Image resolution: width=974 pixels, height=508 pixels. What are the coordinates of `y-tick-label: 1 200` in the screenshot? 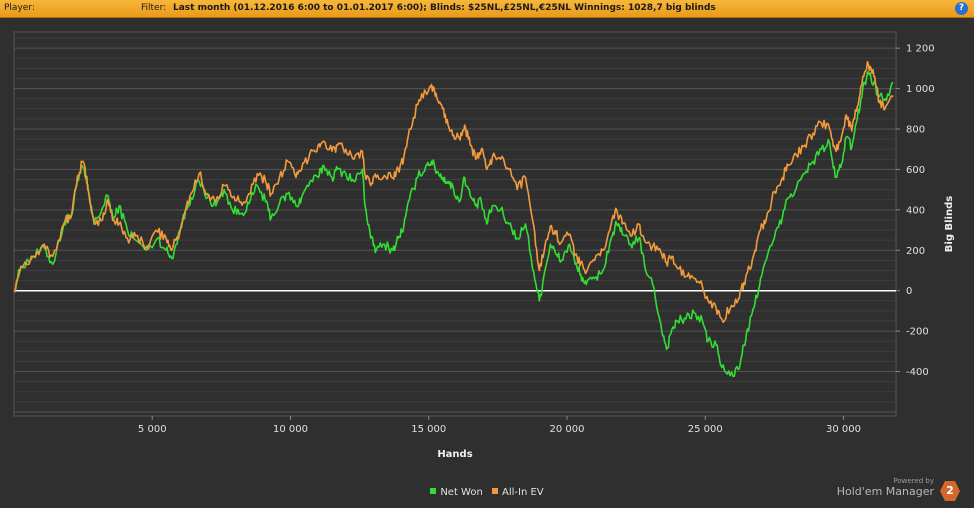 It's located at (920, 49).